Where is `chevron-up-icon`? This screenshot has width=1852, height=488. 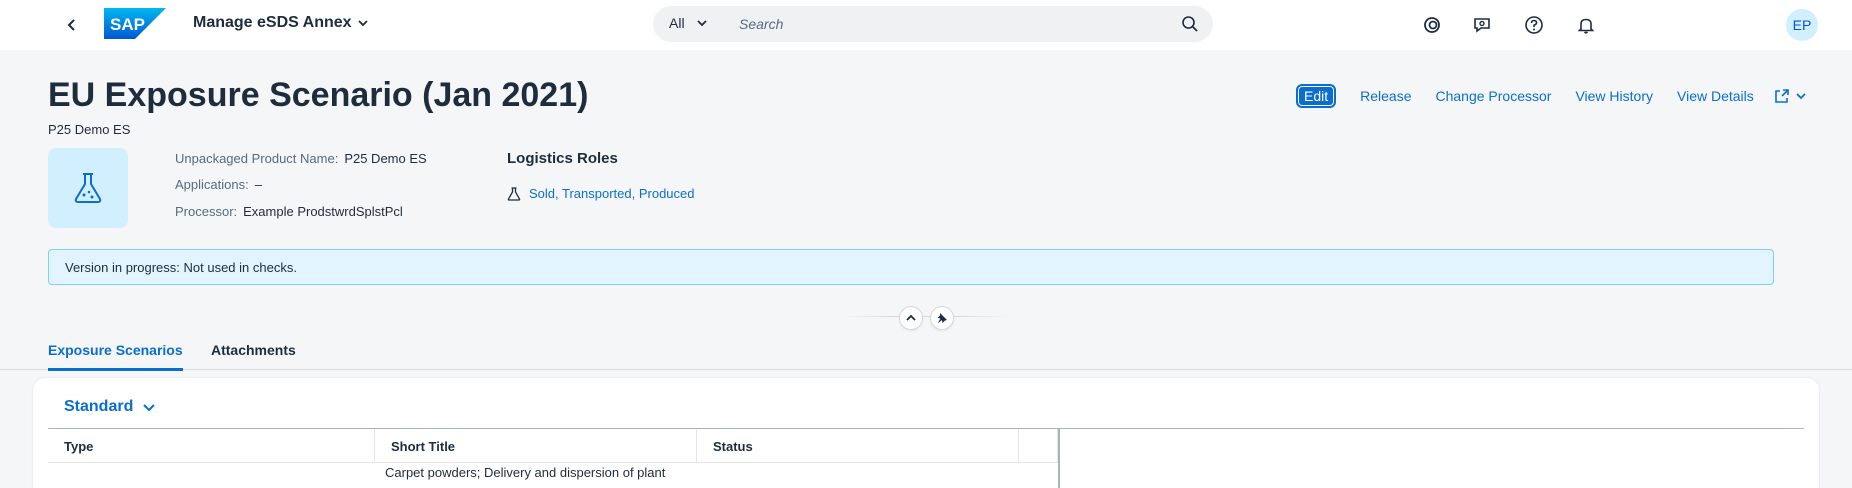
chevron-up-icon is located at coordinates (911, 317).